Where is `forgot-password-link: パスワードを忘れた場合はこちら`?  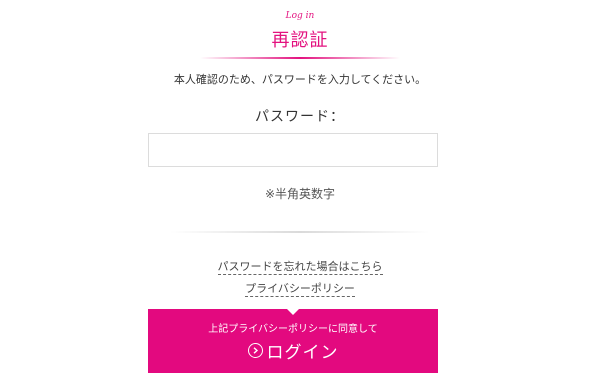
forgot-password-link: パスワードを忘れた場合はこちら is located at coordinates (300, 267).